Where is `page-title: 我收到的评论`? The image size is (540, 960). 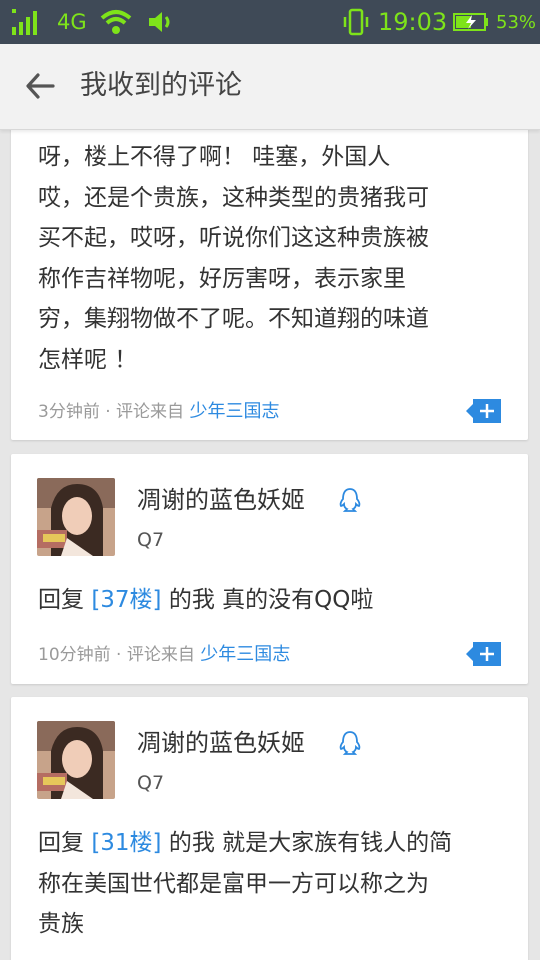
page-title: 我收到的评论 is located at coordinates (161, 85).